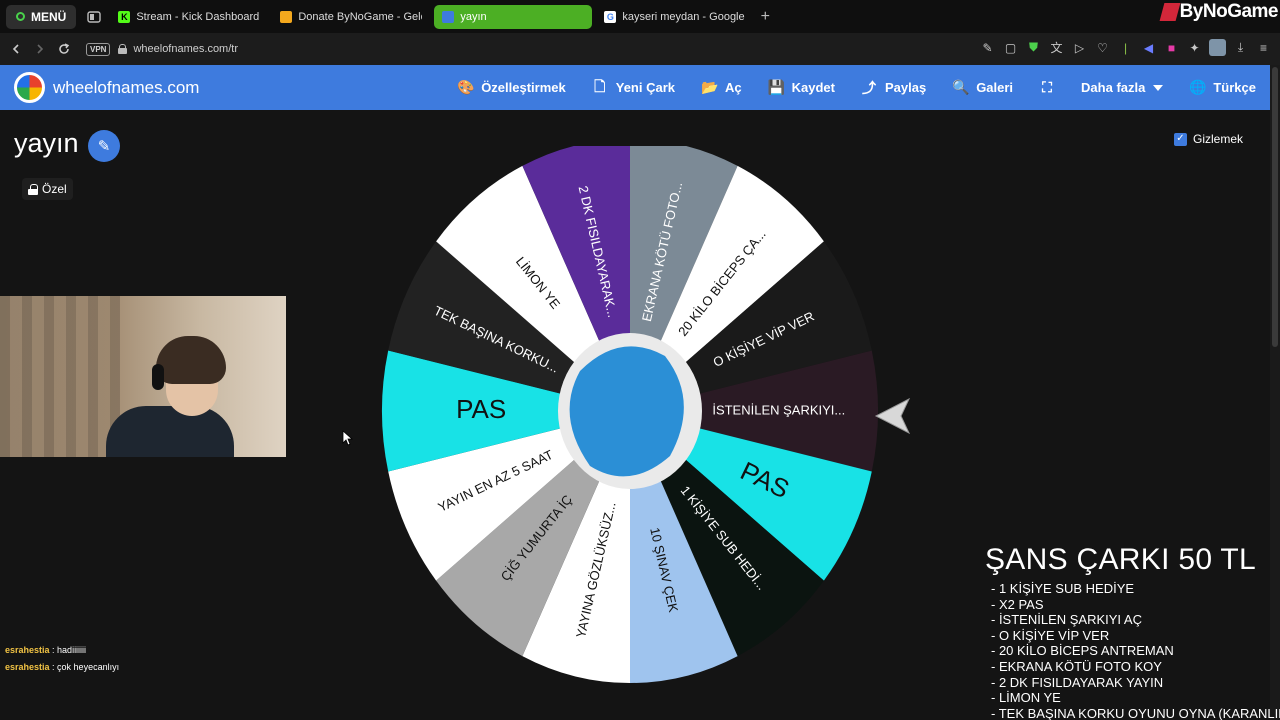 This screenshot has width=1280, height=720. I want to click on header-menu-item: 🌐 Türkçe, so click(1222, 87).